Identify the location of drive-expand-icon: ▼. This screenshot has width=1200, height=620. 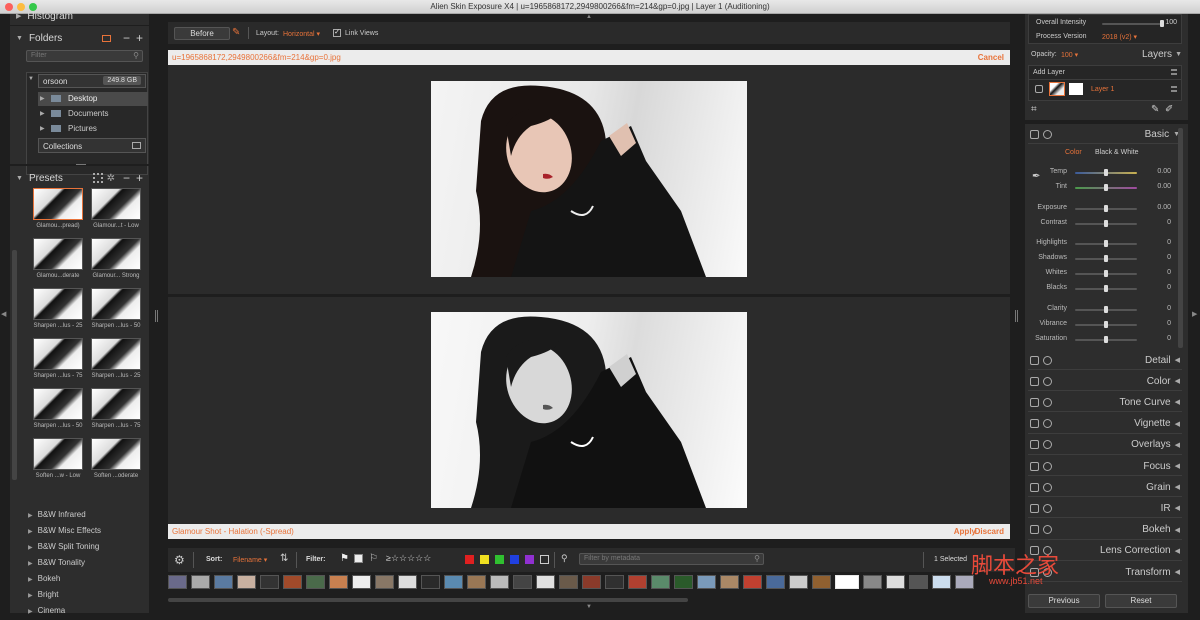
(31, 79).